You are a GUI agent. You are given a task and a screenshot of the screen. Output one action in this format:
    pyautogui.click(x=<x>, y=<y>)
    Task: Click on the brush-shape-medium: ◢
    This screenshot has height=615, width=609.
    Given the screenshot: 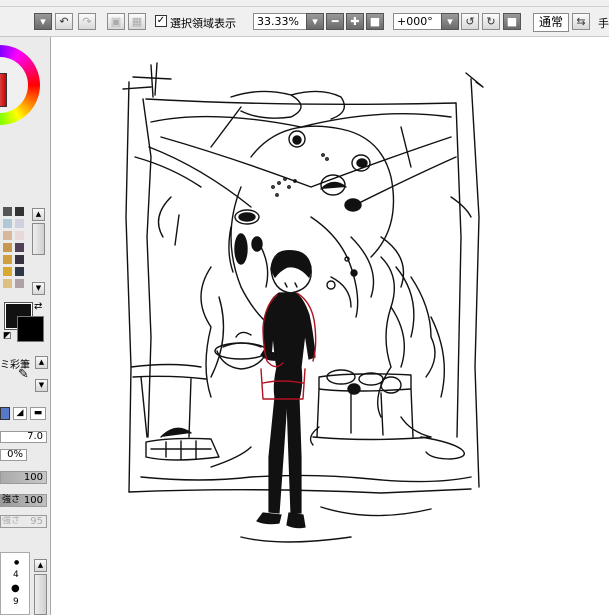 What is the action you would take?
    pyautogui.click(x=20, y=413)
    